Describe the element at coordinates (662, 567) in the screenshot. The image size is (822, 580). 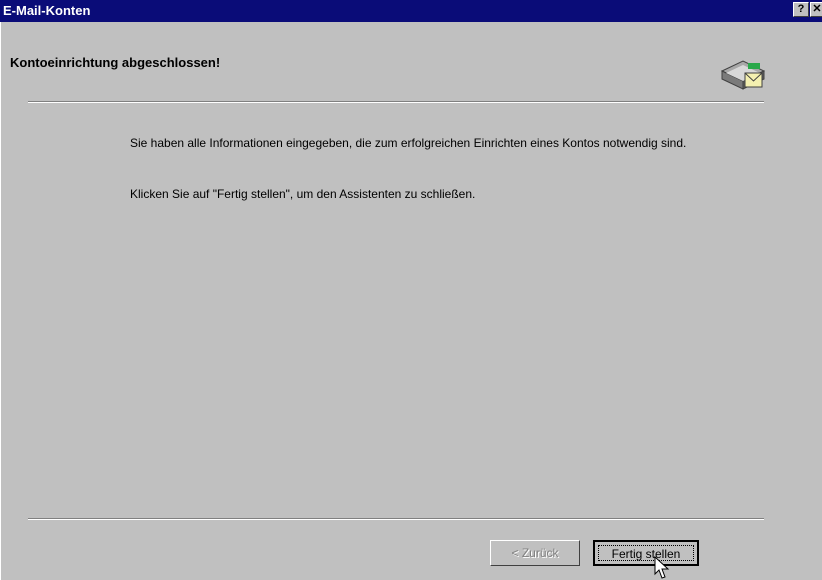
I see `mouse-pointer-icon` at that location.